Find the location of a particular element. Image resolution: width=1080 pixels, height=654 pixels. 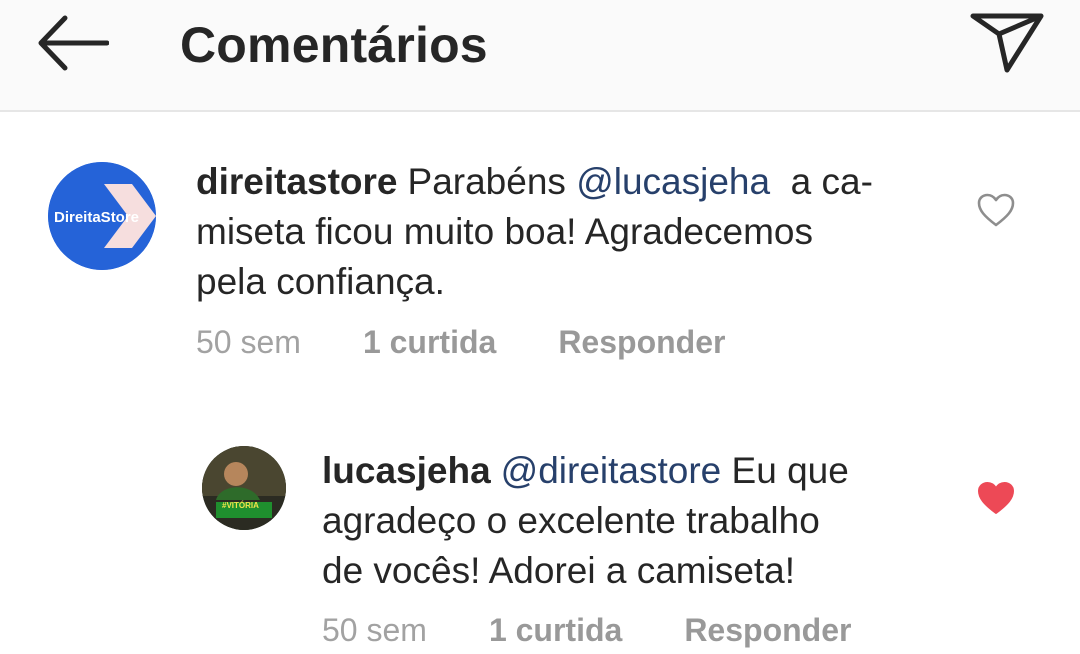

direitastore-logo-icon: DireitaStore is located at coordinates (102, 216).